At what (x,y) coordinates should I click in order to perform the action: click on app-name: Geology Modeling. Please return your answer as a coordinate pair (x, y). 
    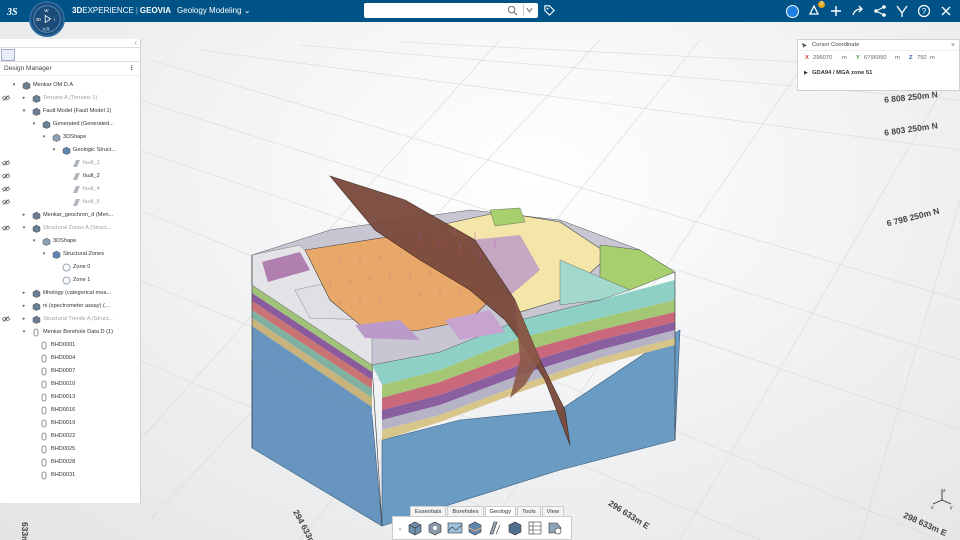
    Looking at the image, I should click on (209, 10).